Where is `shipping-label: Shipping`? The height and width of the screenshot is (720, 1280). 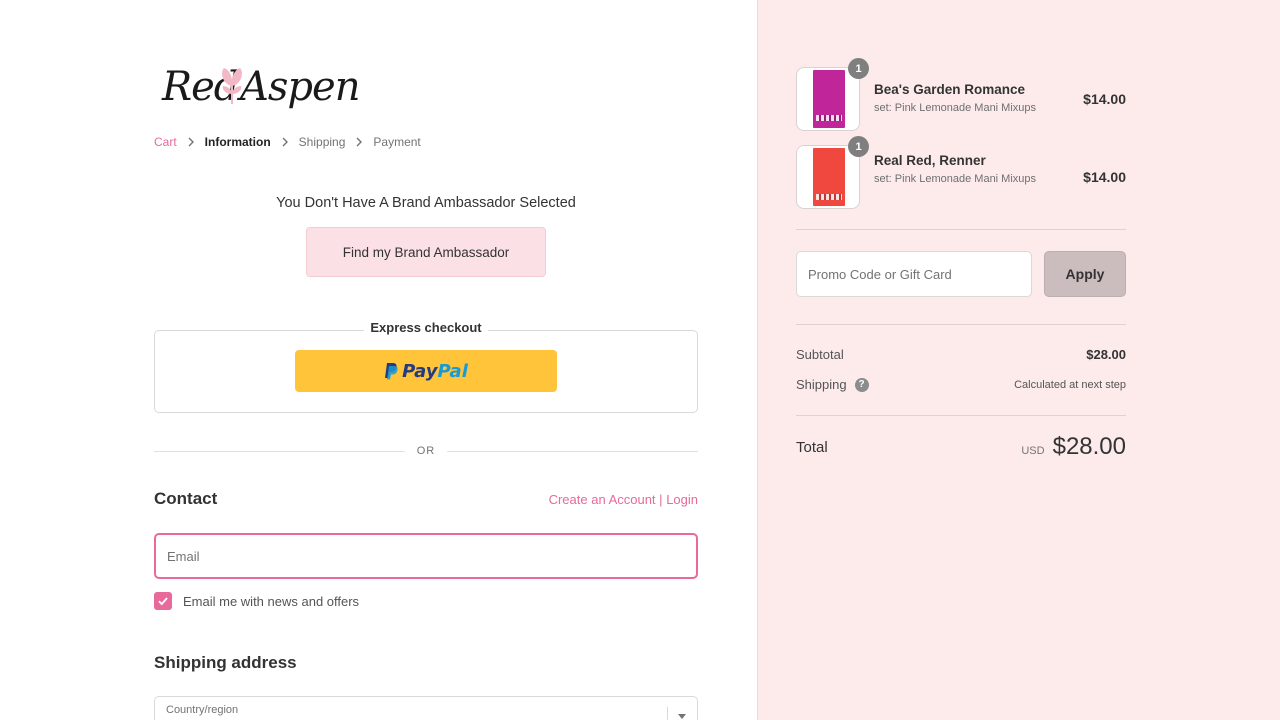 shipping-label: Shipping is located at coordinates (821, 384).